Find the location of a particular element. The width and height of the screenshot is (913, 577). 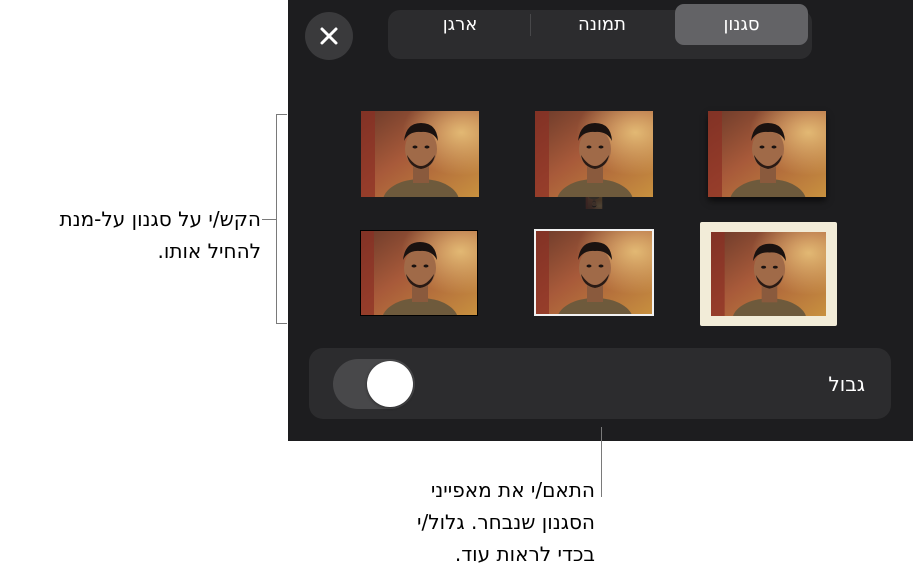

callout-leader is located at coordinates (269, 219).